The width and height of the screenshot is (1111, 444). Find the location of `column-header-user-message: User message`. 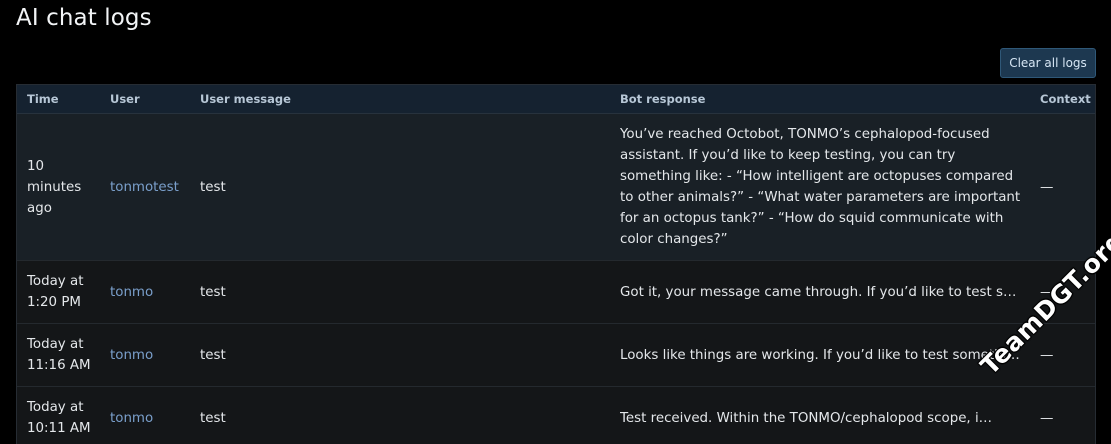

column-header-user-message: User message is located at coordinates (245, 99).